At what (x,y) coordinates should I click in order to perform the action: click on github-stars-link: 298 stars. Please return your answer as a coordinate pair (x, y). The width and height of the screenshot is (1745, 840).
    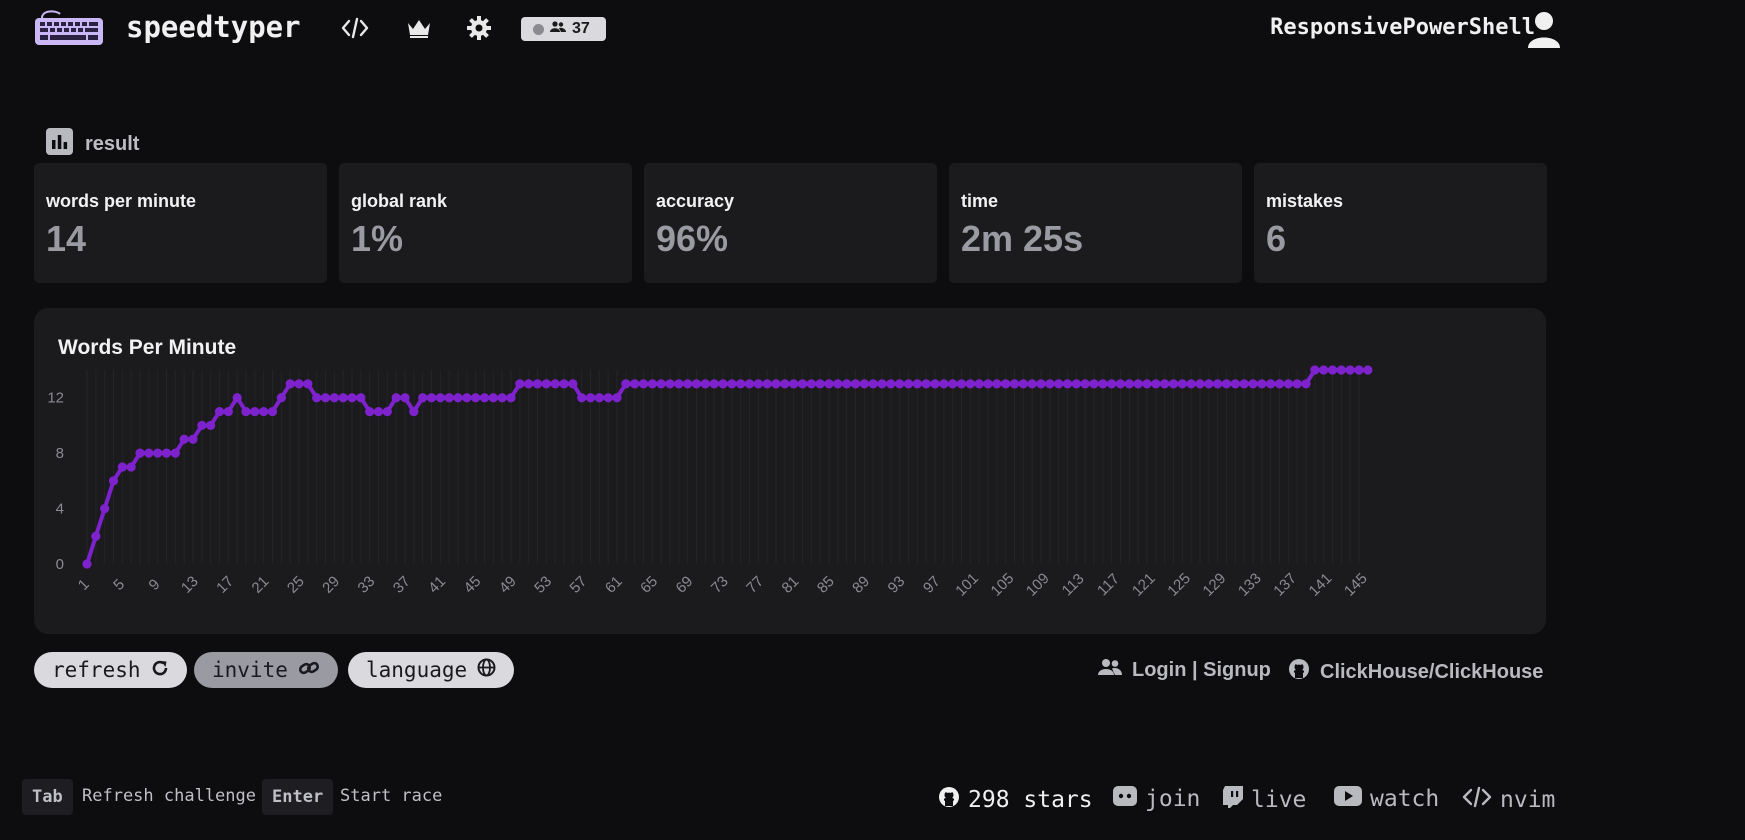
    Looking at the image, I should click on (1015, 800).